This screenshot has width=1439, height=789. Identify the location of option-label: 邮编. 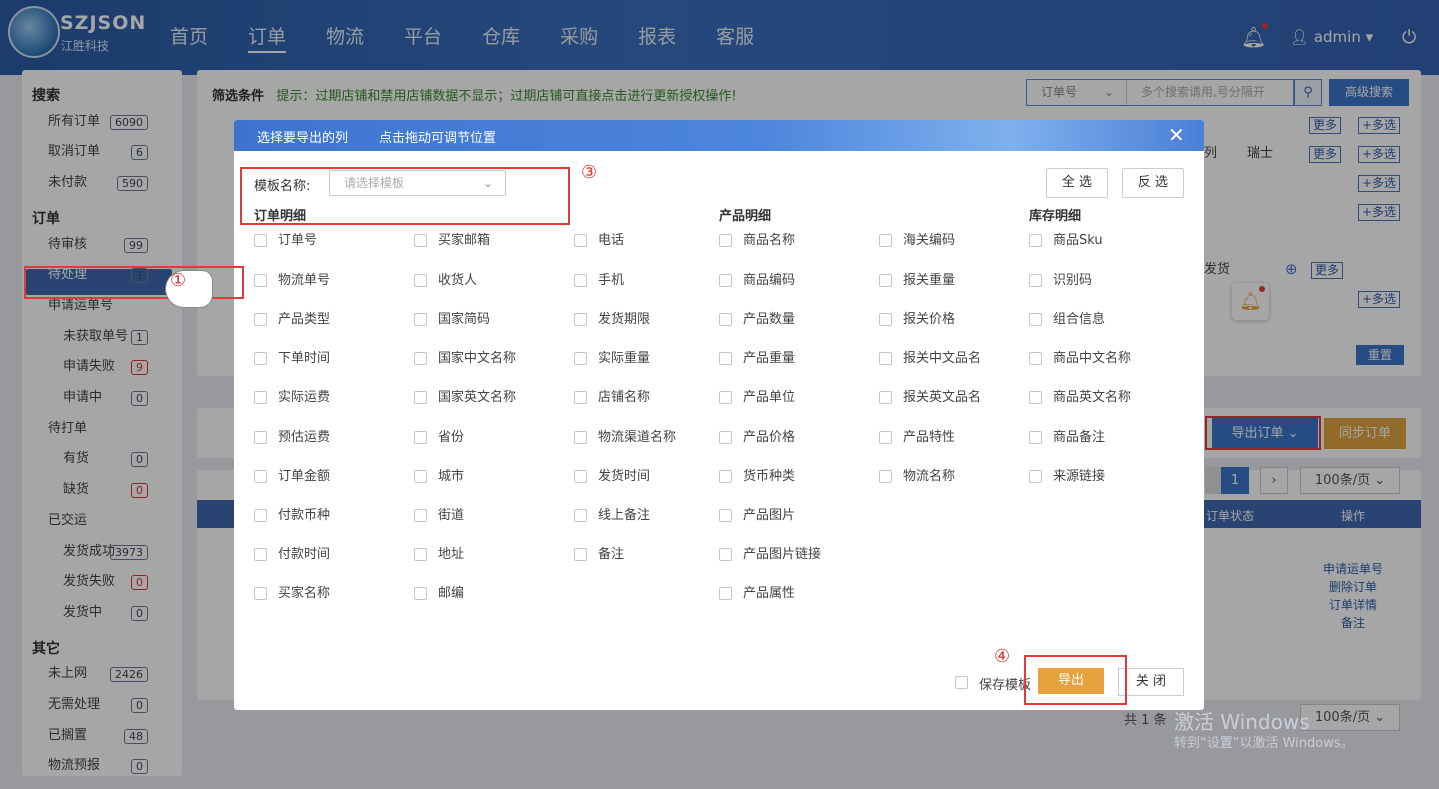
(451, 593).